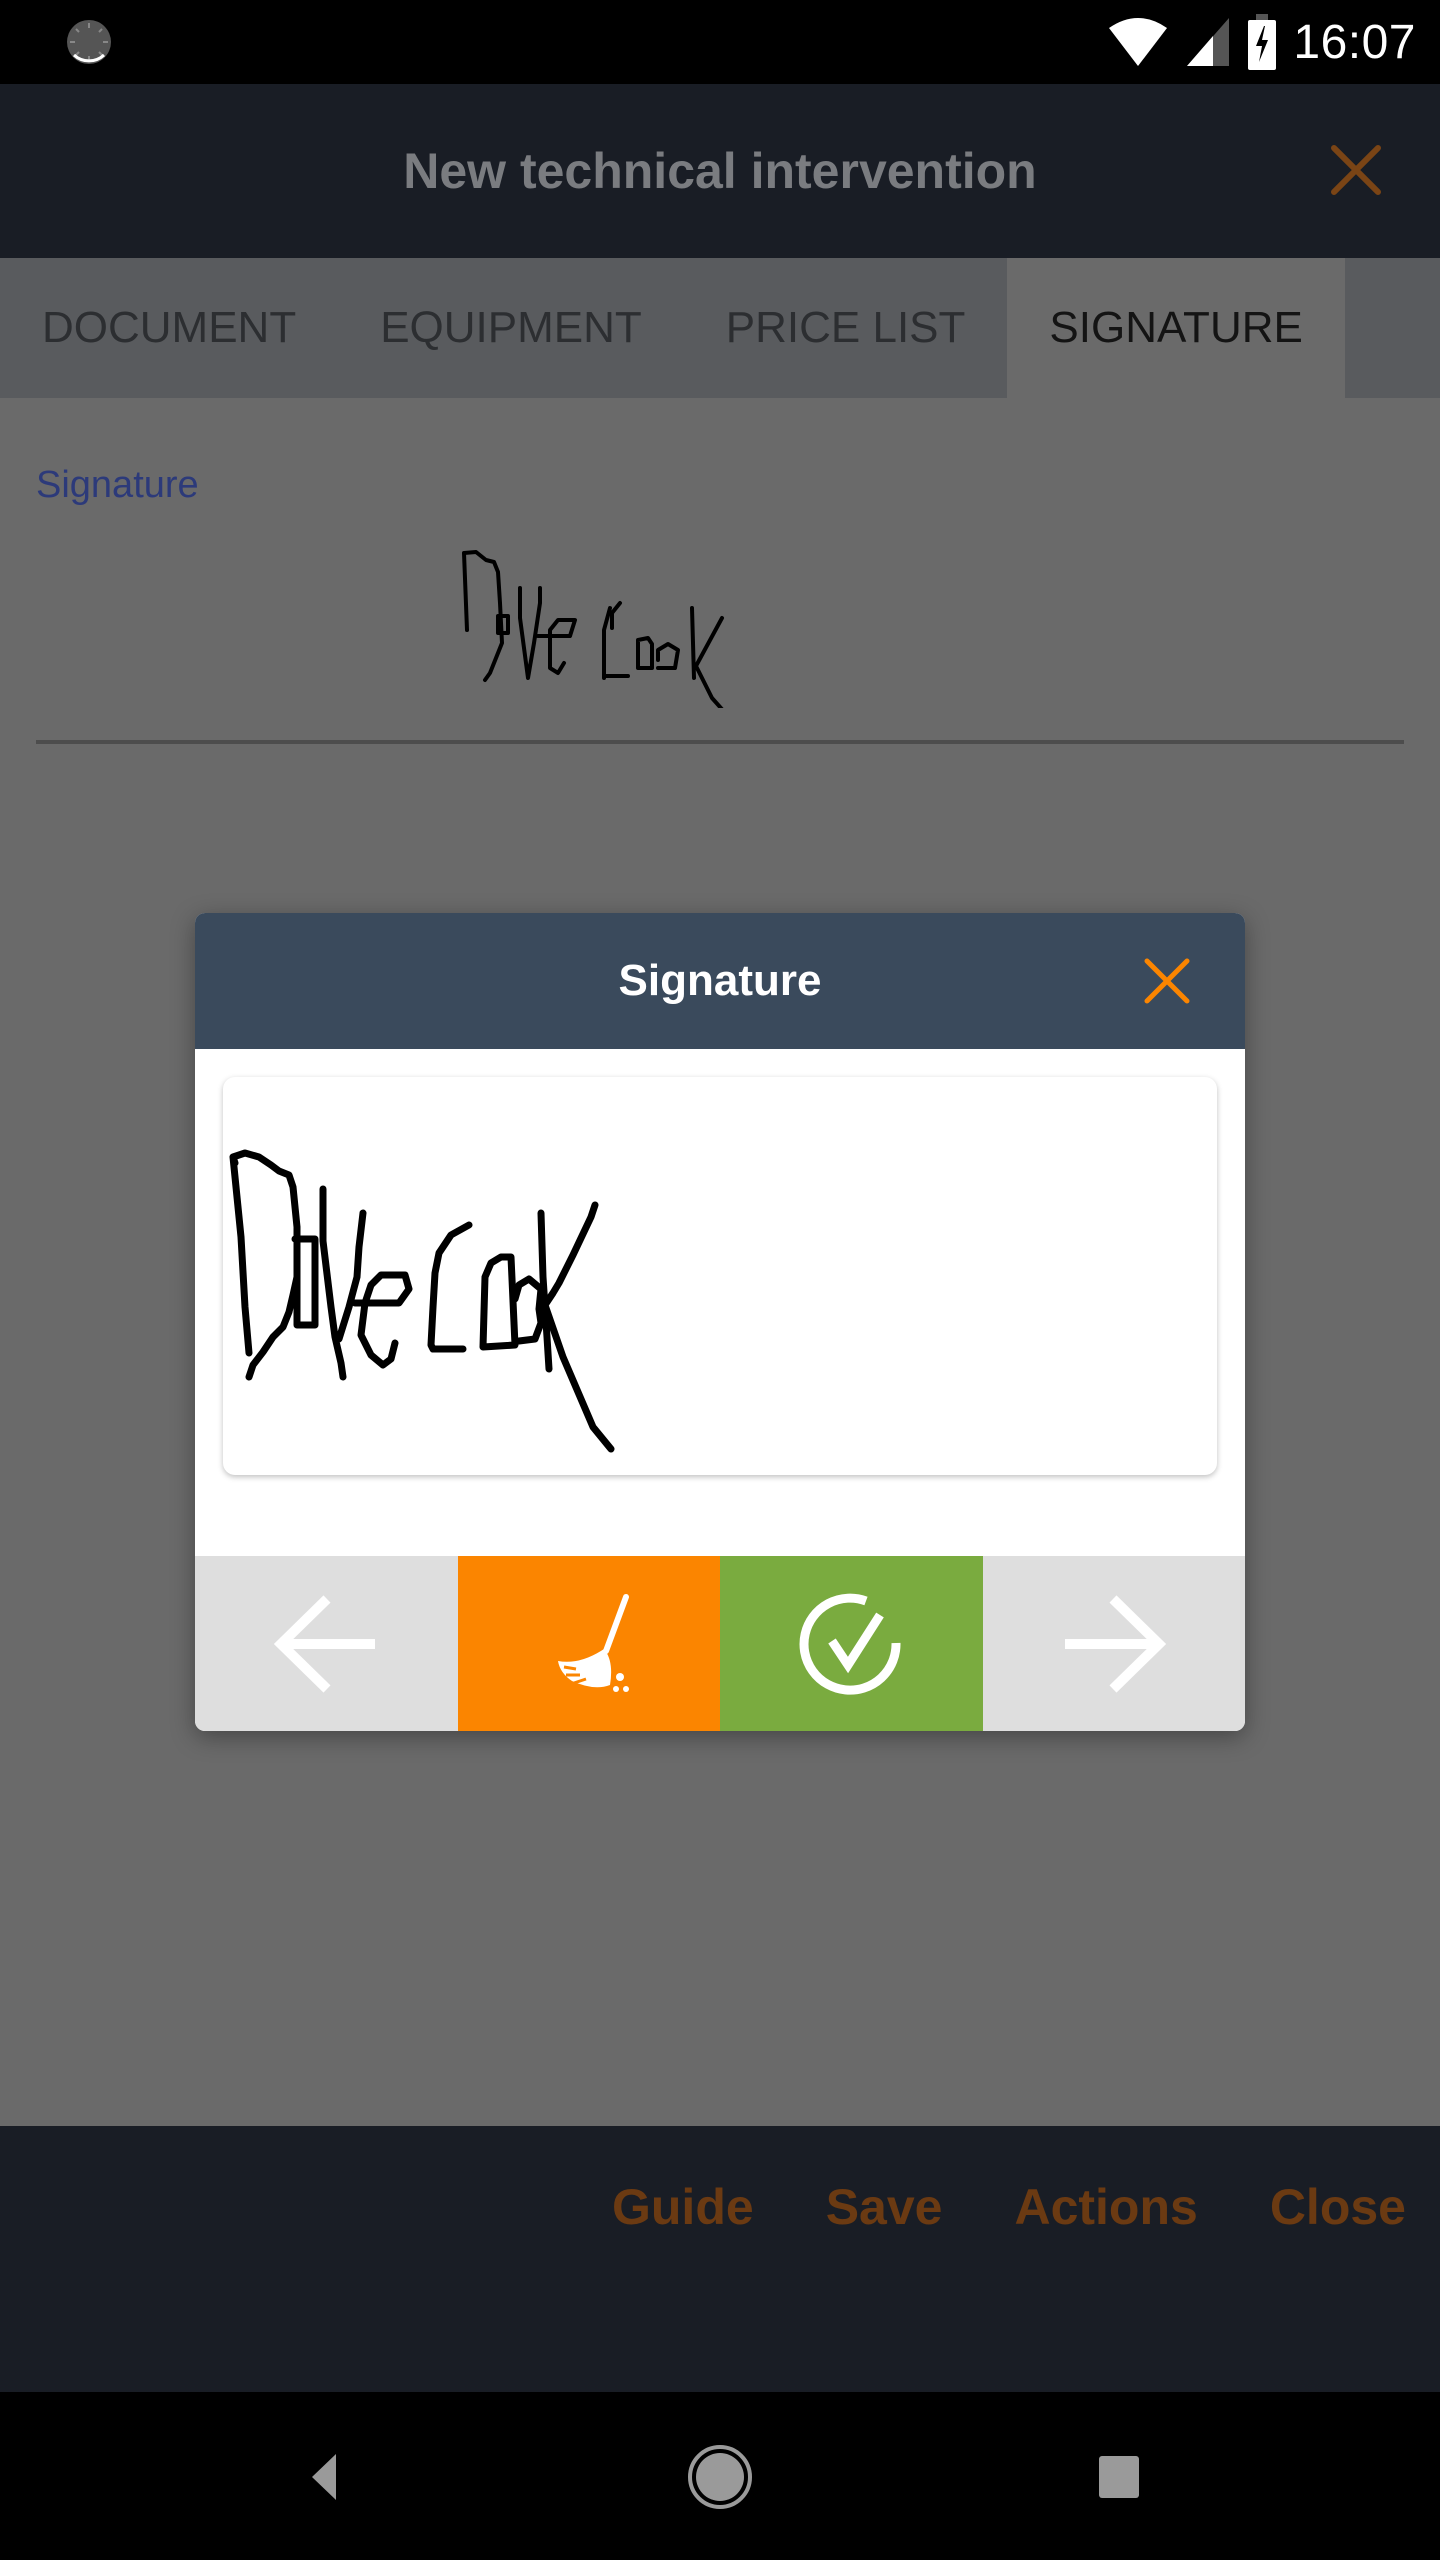 This screenshot has height=2560, width=1440. I want to click on signature-field-underline, so click(720, 742).